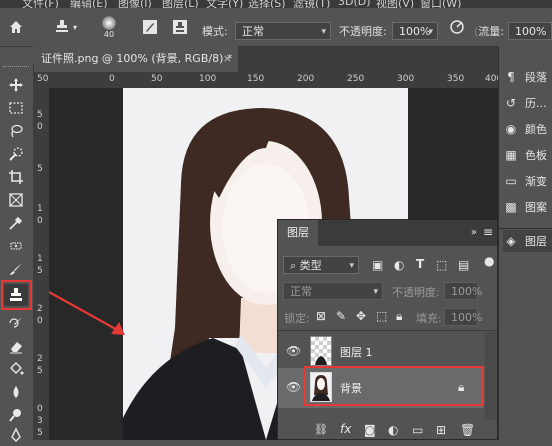  I want to click on layer-name: 图层 1, so click(356, 352).